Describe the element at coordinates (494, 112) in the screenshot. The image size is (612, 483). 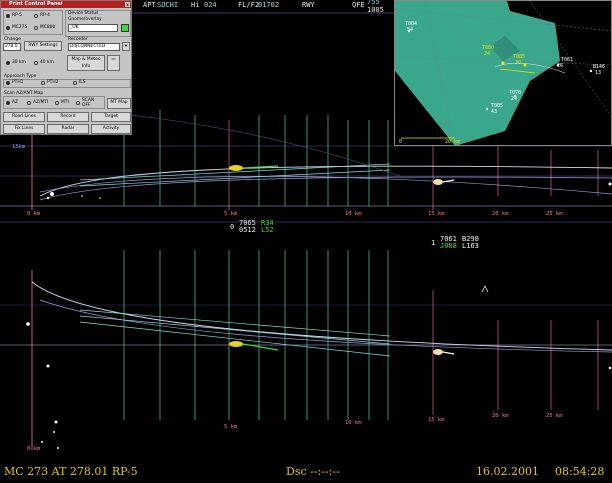
I see `inset-label-13: 43` at that location.